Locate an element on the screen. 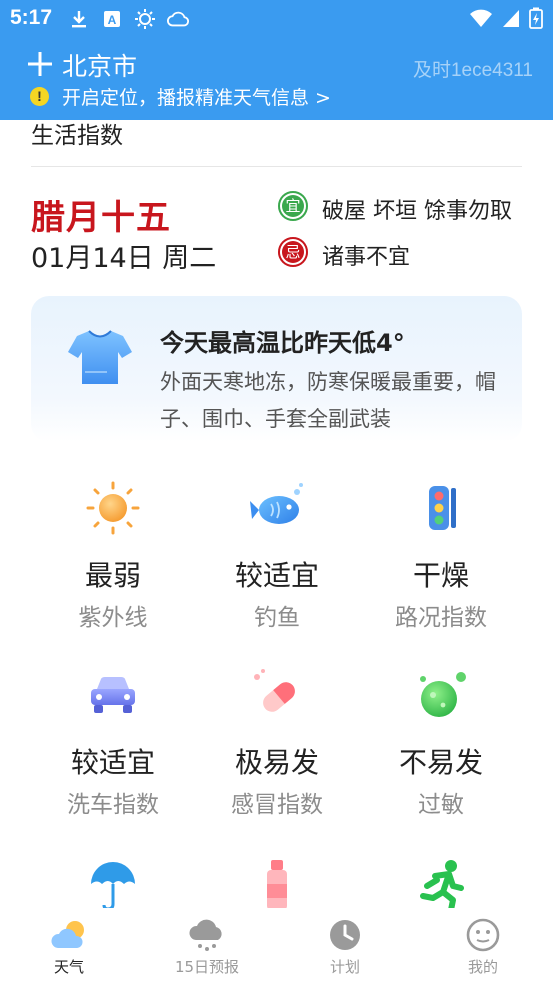 The height and width of the screenshot is (984, 553). car-icon is located at coordinates (113, 695).